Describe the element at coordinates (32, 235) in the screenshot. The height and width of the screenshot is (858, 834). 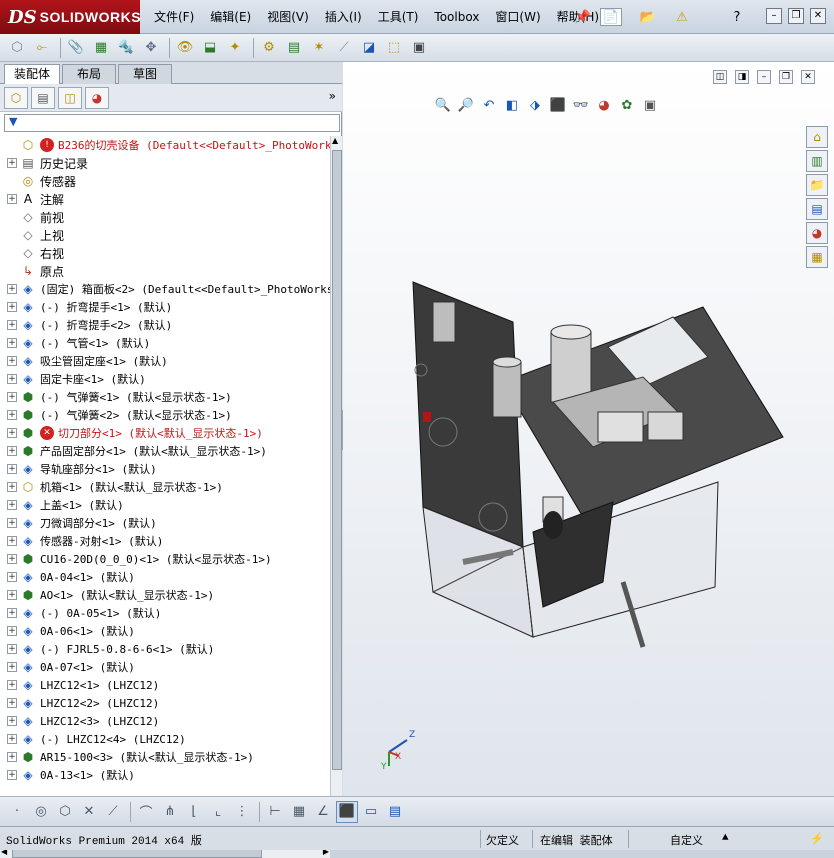
I see `tree-item: ◇ 上视` at that location.